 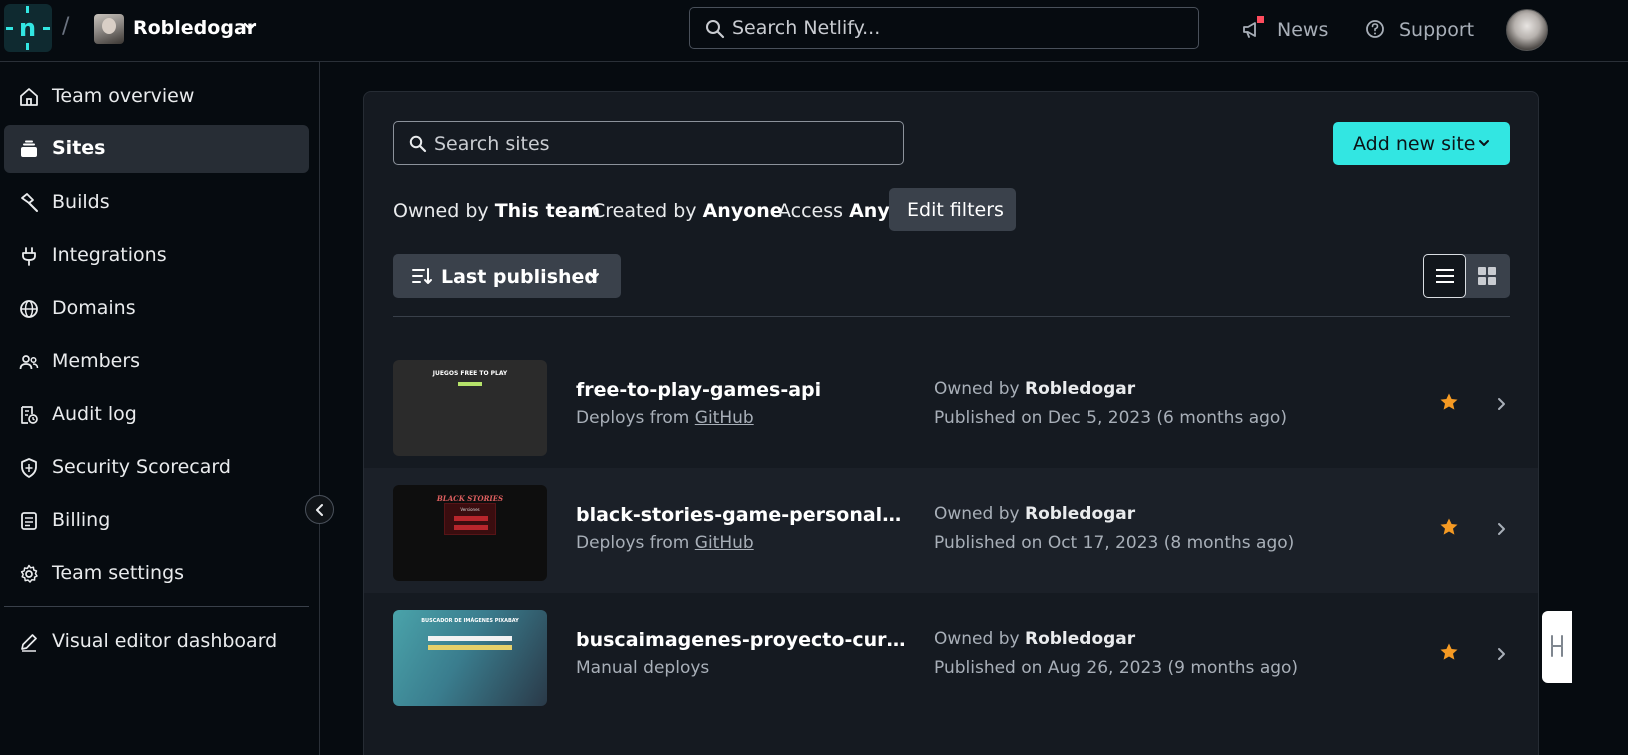 I want to click on sidebar-item-builds: Builds, so click(x=156, y=203).